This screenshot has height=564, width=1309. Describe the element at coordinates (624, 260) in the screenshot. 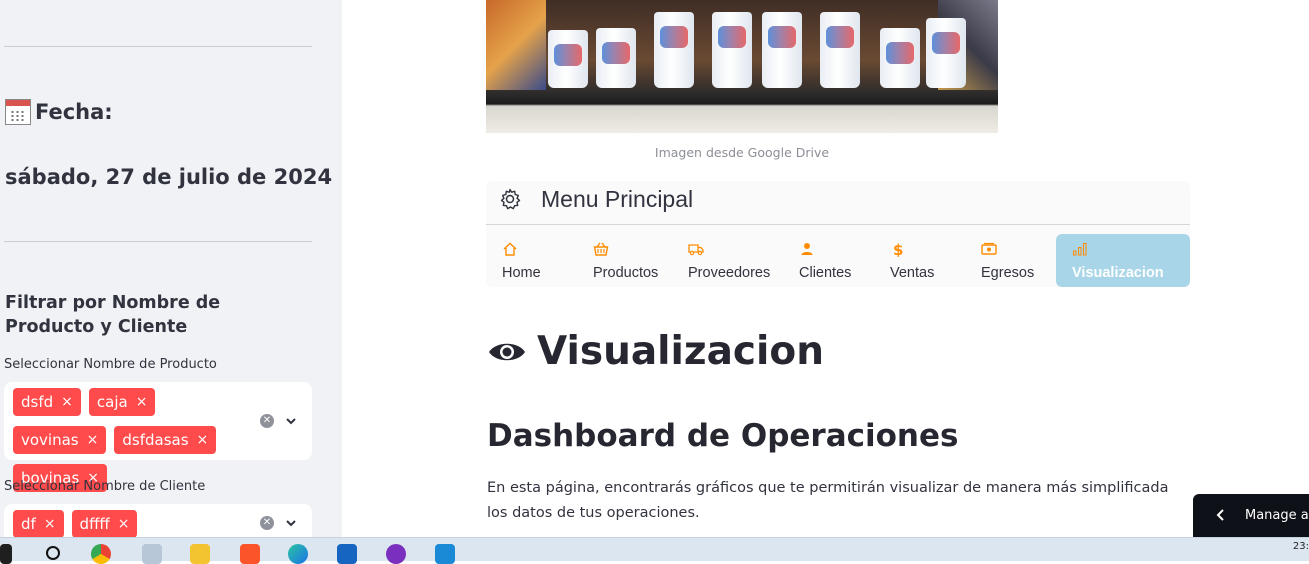

I see `nav-item-productos: Productos` at that location.